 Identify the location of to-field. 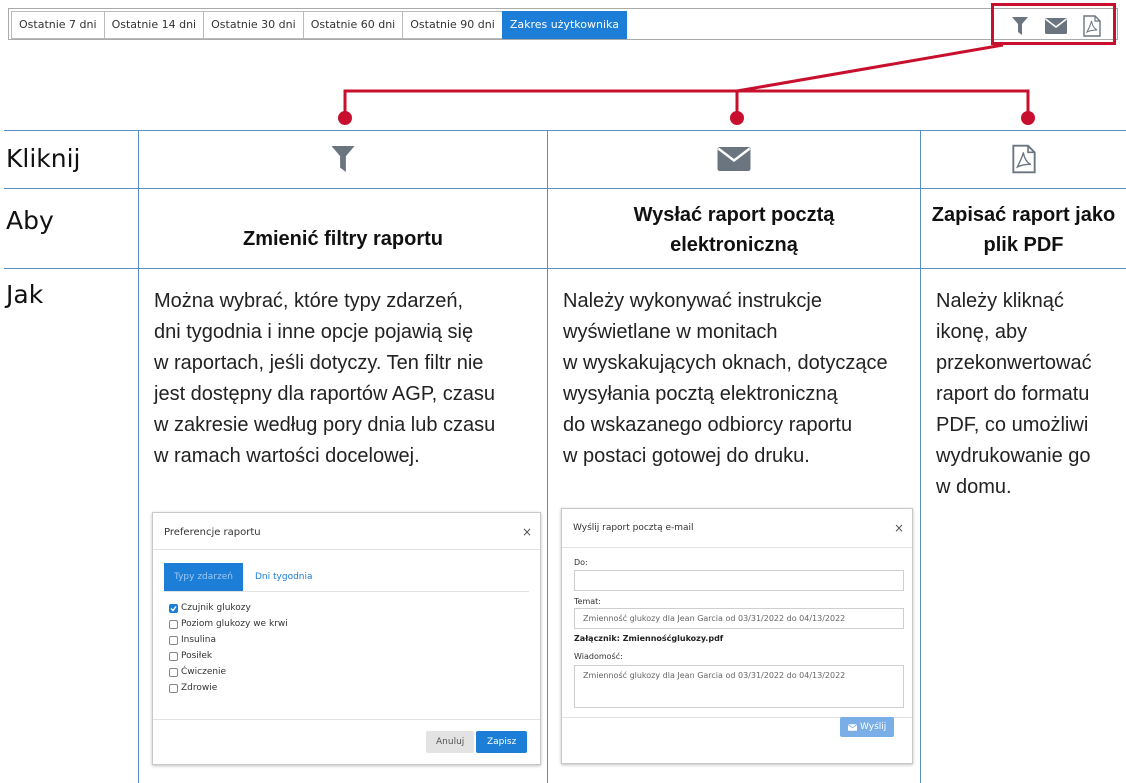
(739, 580).